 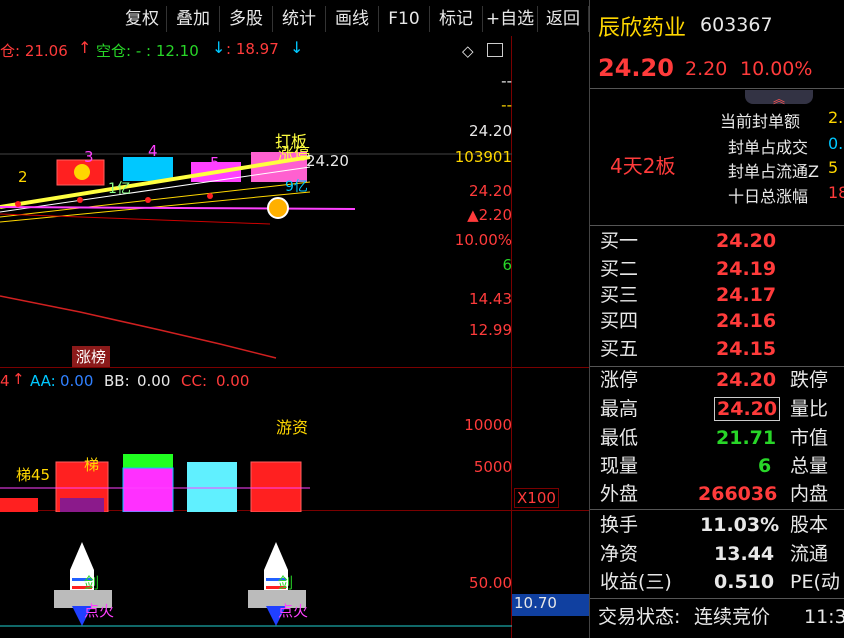 I want to click on stat-label: 最低, so click(x=619, y=438).